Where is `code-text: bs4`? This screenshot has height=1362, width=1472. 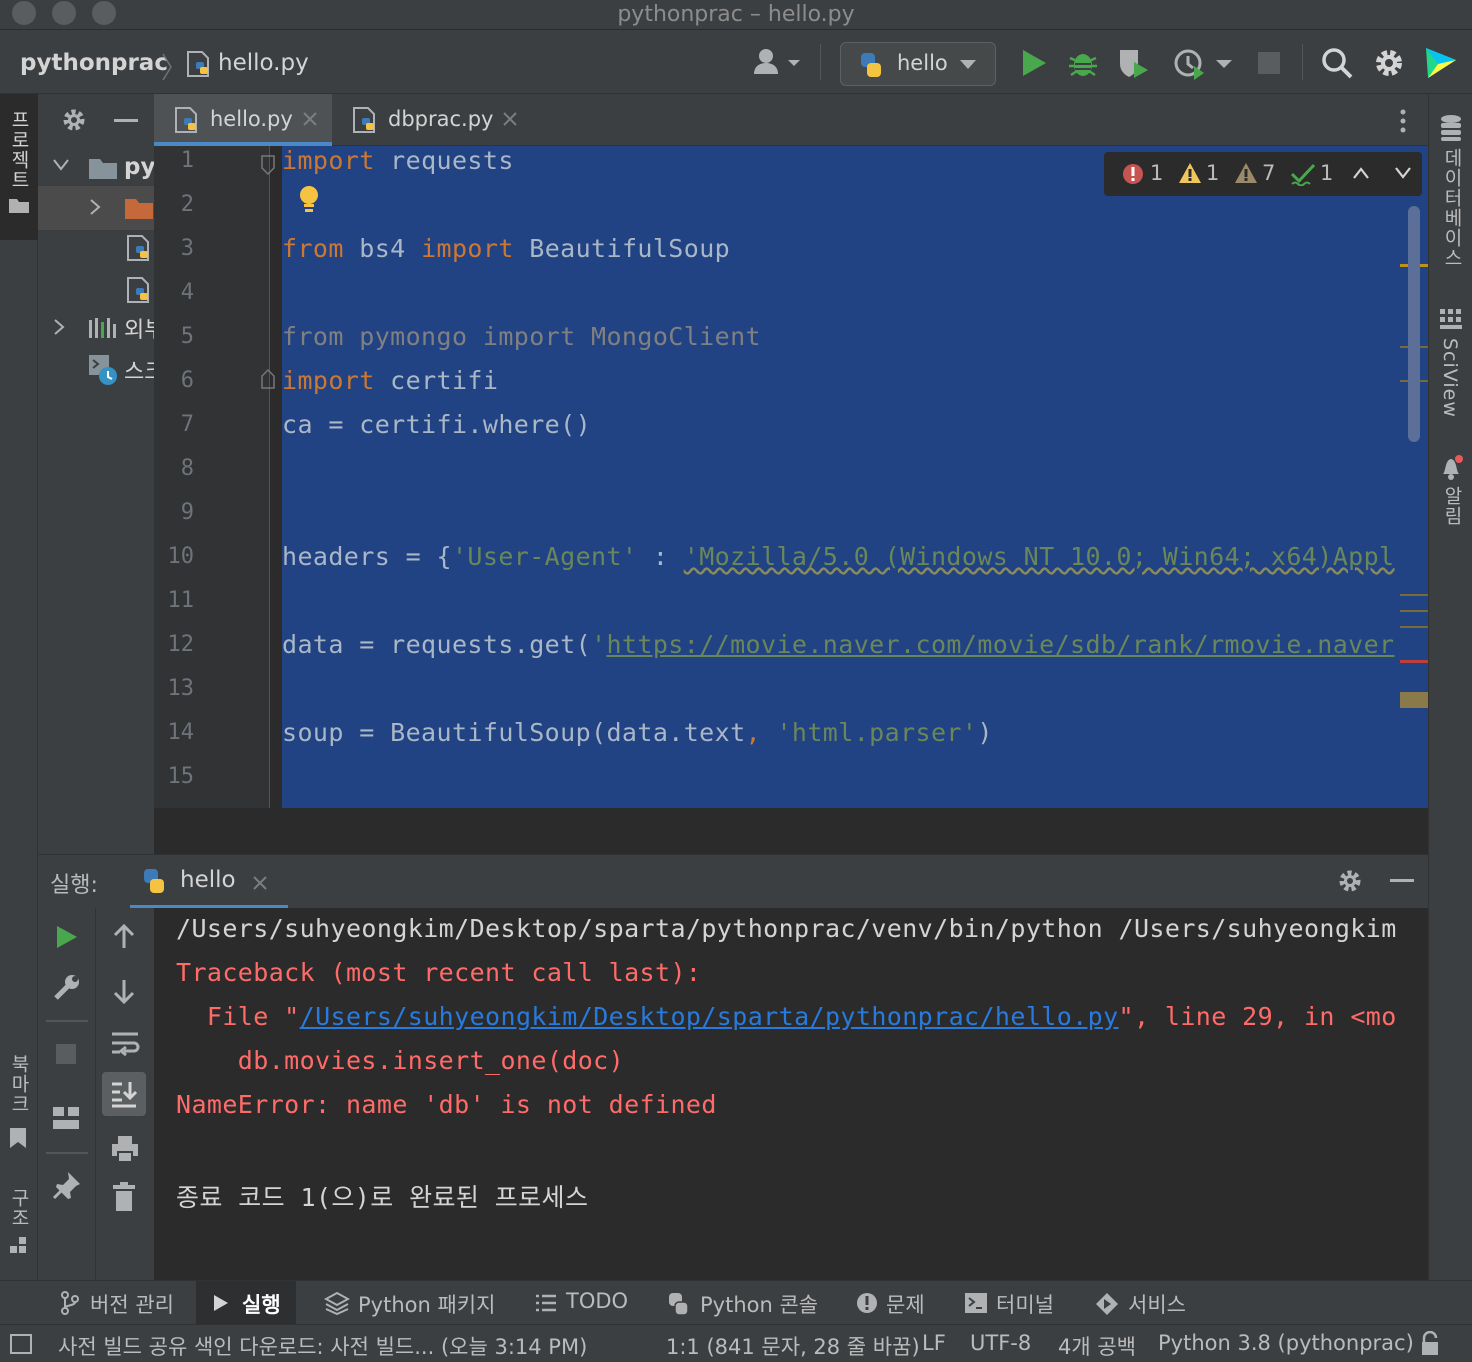
code-text: bs4 is located at coordinates (382, 248).